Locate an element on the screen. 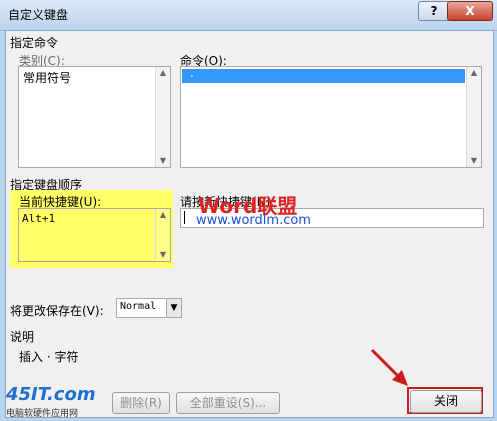 The width and height of the screenshot is (497, 421). current-key-item: Alt+1 is located at coordinates (38, 218).